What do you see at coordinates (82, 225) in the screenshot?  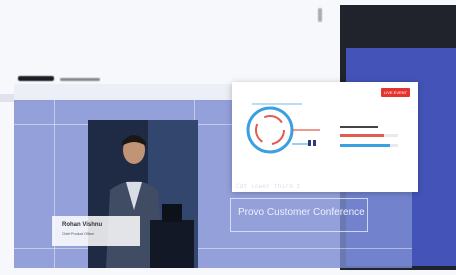 I see `speaker-name: Rohan Vishnu` at bounding box center [82, 225].